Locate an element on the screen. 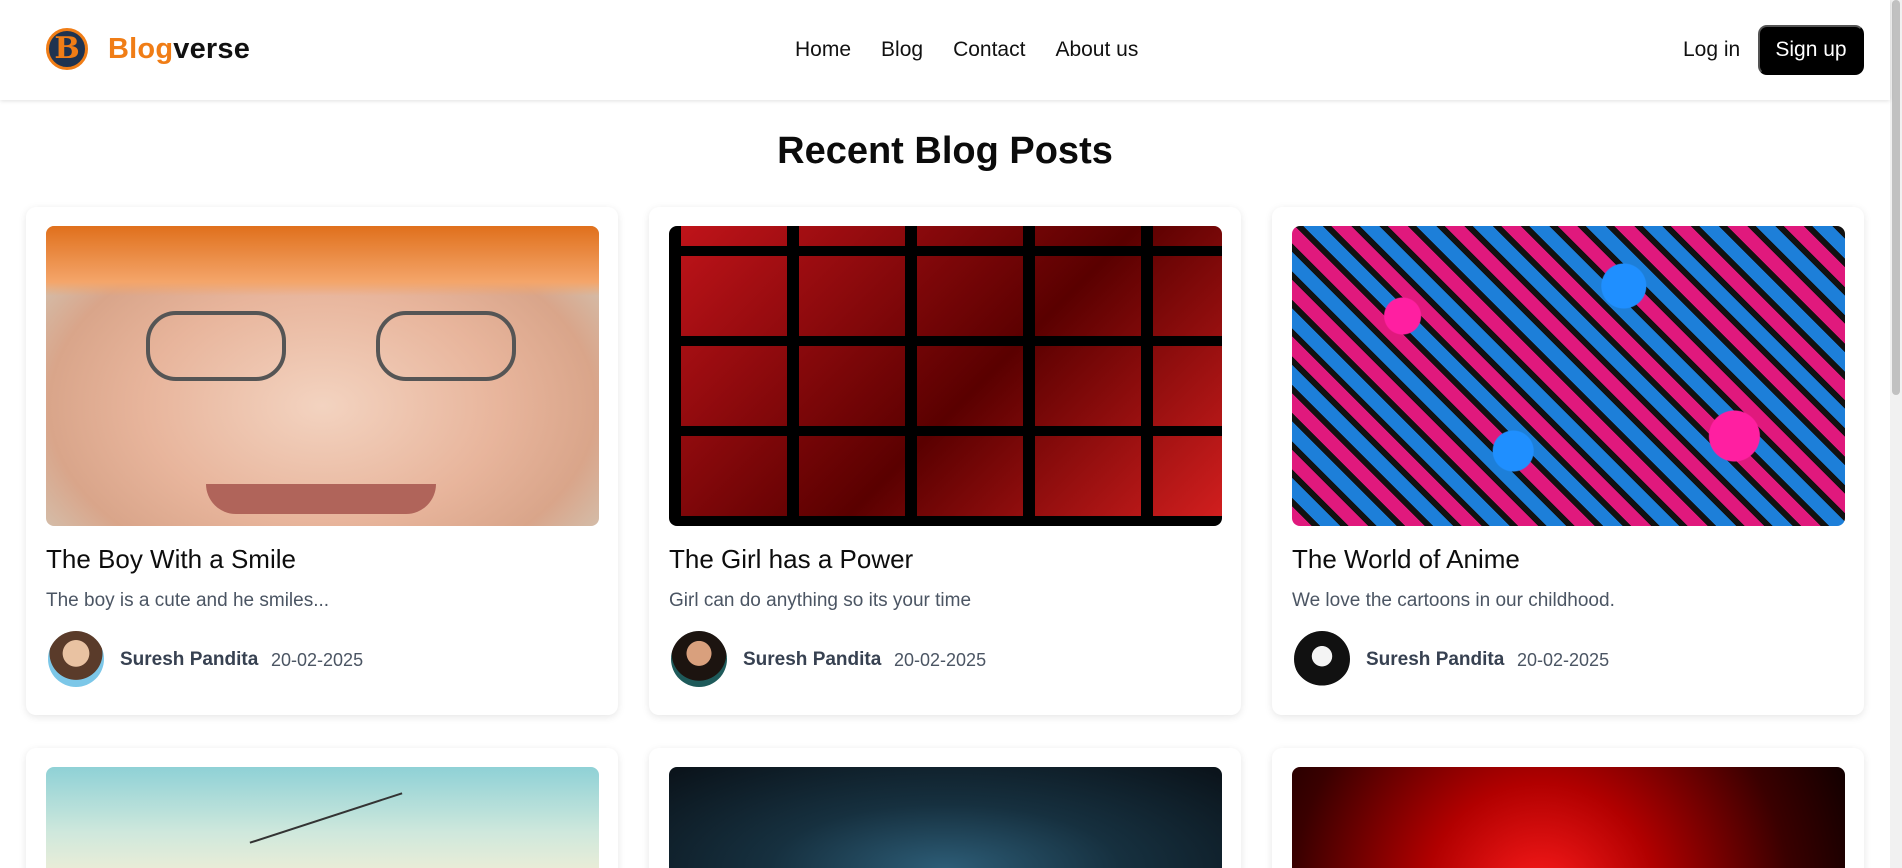  post-excerpt: Girl can do anything so its your time is located at coordinates (820, 600).